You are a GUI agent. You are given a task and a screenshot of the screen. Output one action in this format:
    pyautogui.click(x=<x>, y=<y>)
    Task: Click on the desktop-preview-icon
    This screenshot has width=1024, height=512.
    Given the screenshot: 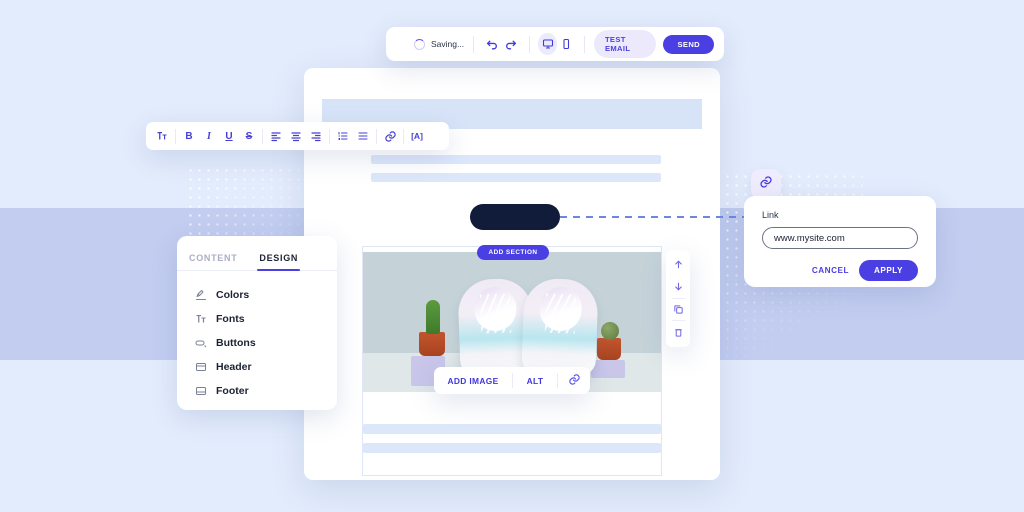 What is the action you would take?
    pyautogui.click(x=547, y=44)
    